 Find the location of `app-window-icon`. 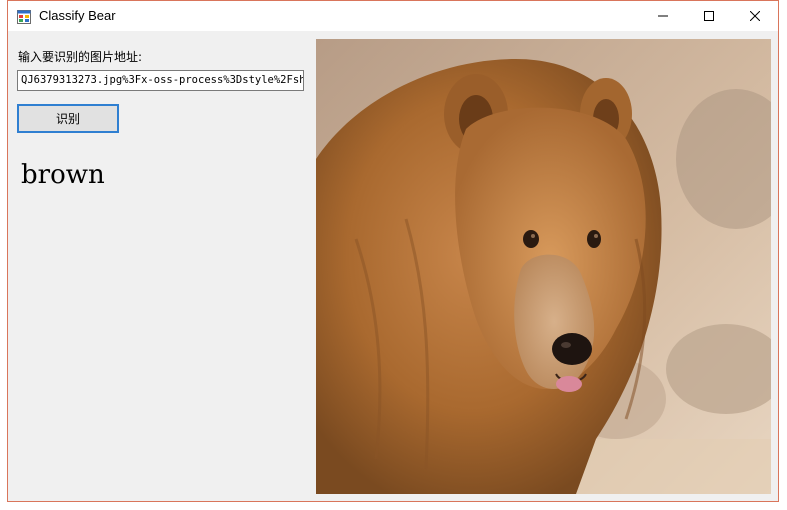

app-window-icon is located at coordinates (24, 16).